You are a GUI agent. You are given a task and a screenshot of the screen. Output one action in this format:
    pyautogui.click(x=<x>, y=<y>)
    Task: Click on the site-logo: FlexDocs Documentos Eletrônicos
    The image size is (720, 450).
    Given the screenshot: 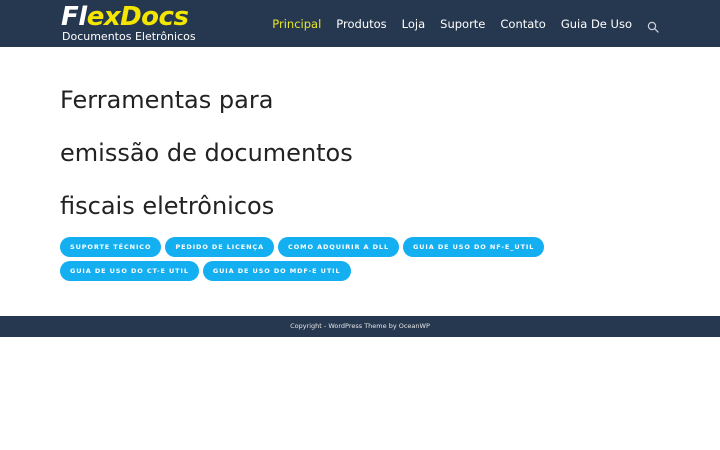 What is the action you would take?
    pyautogui.click(x=131, y=23)
    